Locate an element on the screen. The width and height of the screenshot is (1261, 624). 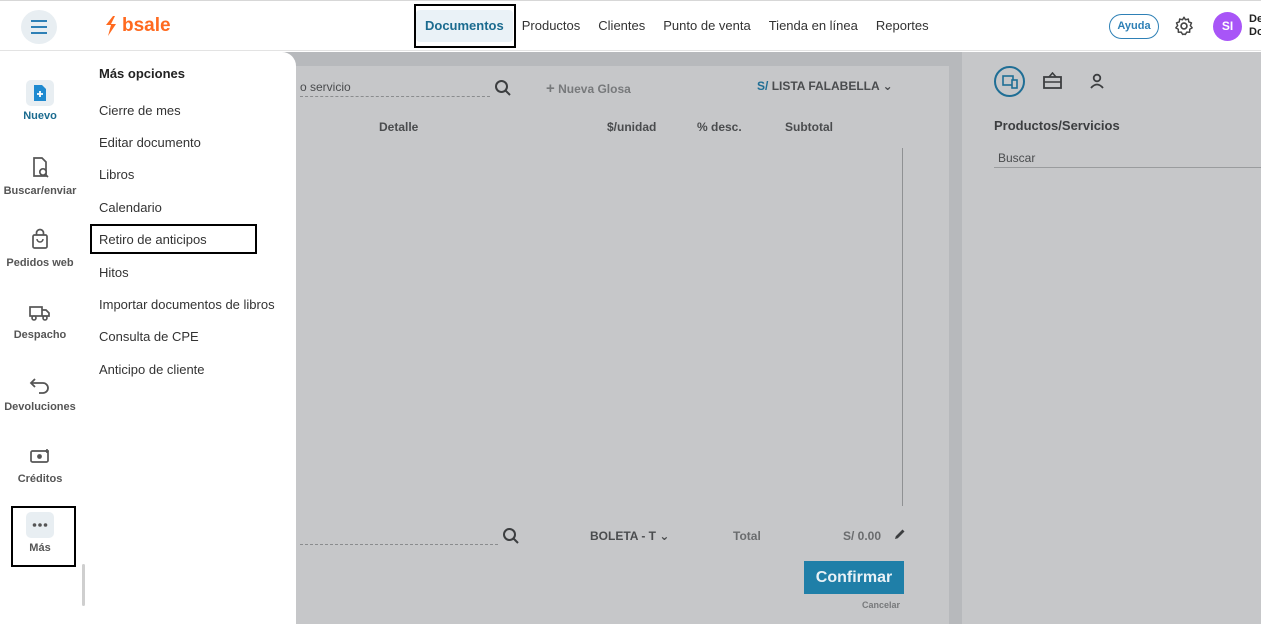
sidebar-label-pedidos: Pedidos web is located at coordinates (40, 263).